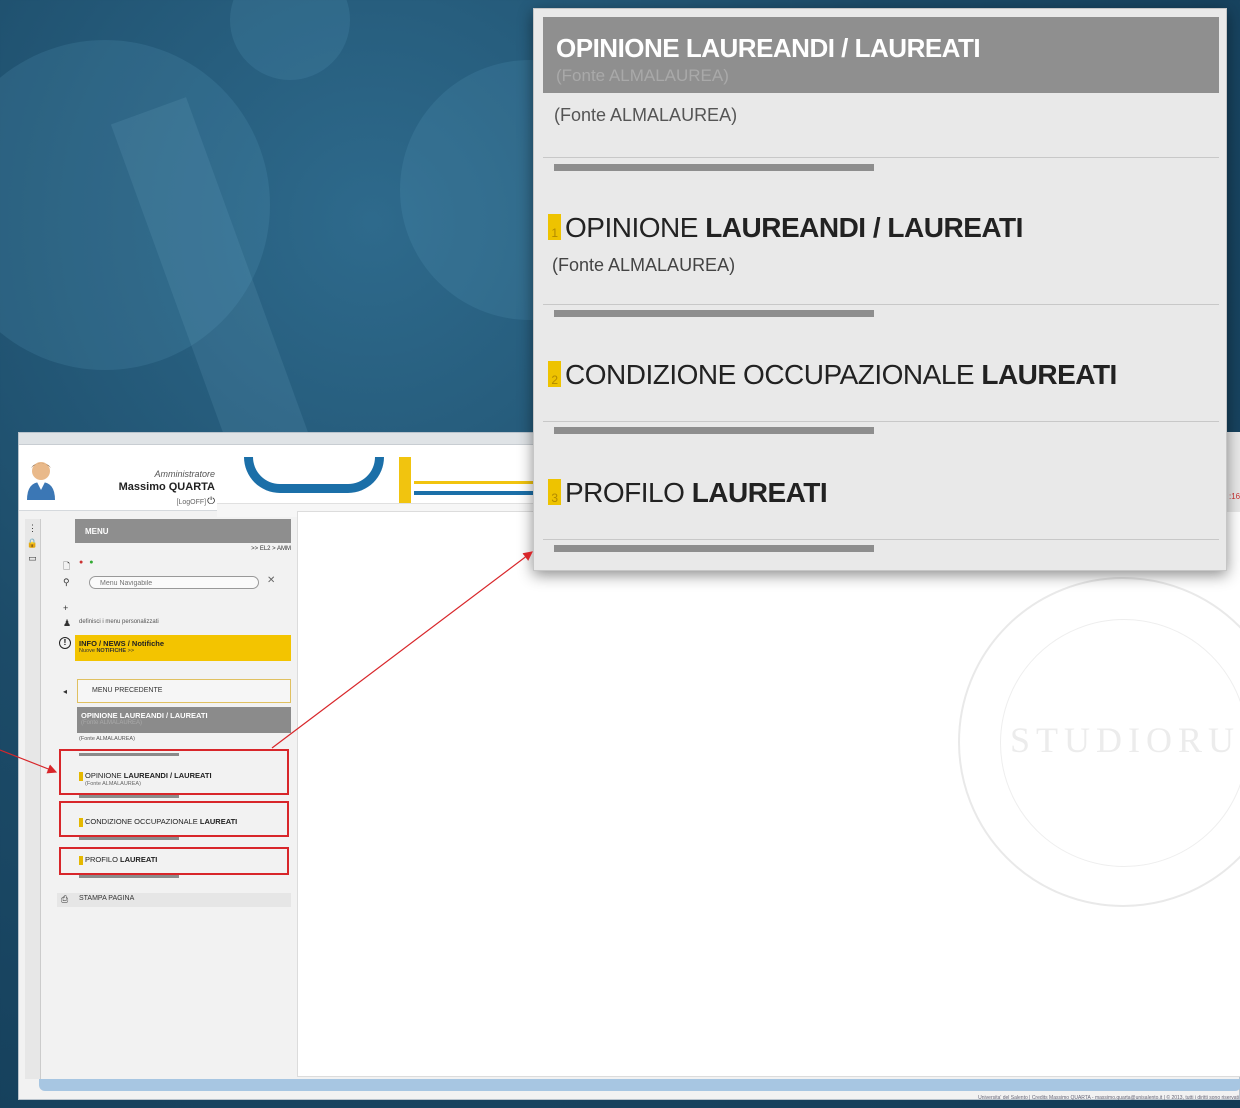 Image resolution: width=1240 pixels, height=1108 pixels. I want to click on personal-menu-row: ♟ definisci i menu personalizzati, so click(174, 624).